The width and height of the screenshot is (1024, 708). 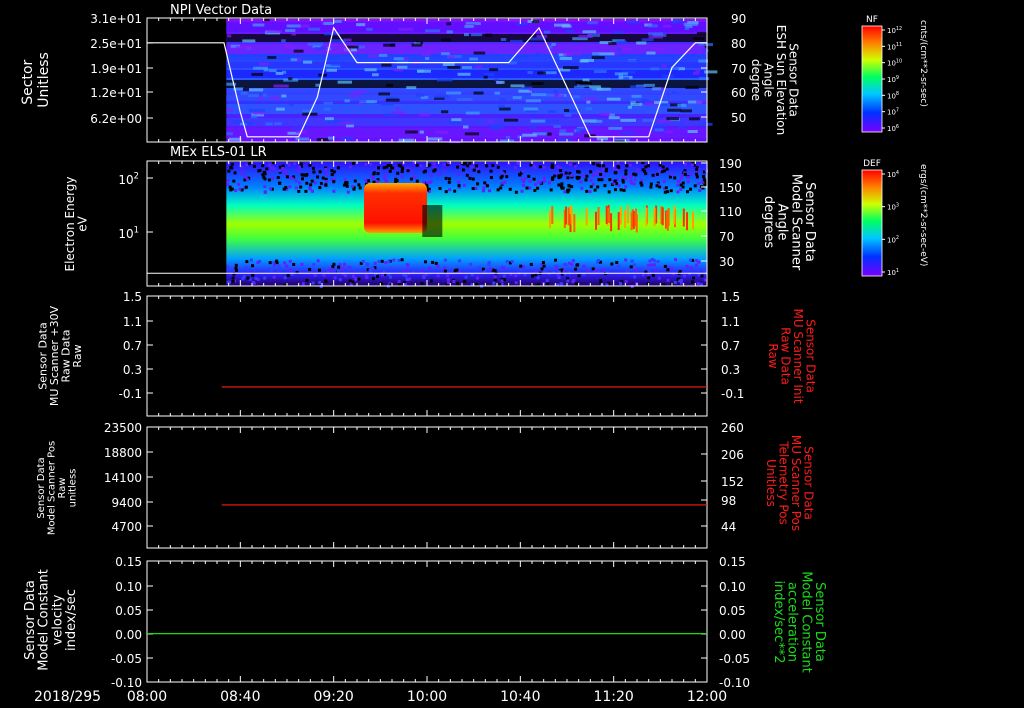 What do you see at coordinates (738, 118) in the screenshot?
I see `npi-right-tick: 50` at bounding box center [738, 118].